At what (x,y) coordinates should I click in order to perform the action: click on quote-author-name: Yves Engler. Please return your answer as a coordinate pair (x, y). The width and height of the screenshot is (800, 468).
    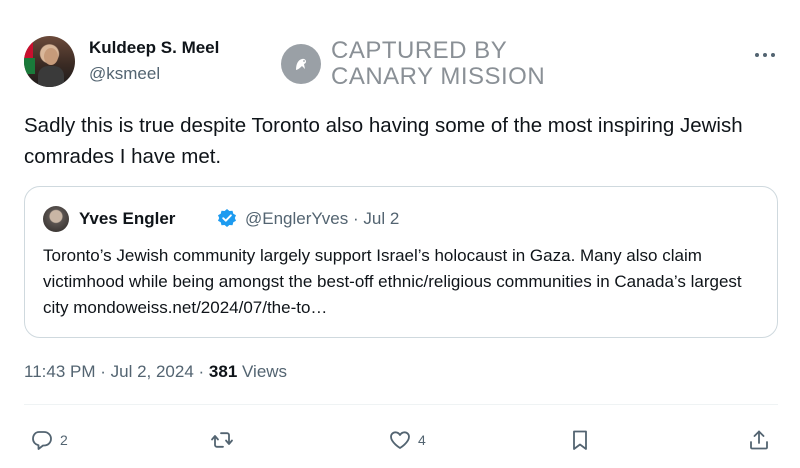
    Looking at the image, I should click on (127, 219).